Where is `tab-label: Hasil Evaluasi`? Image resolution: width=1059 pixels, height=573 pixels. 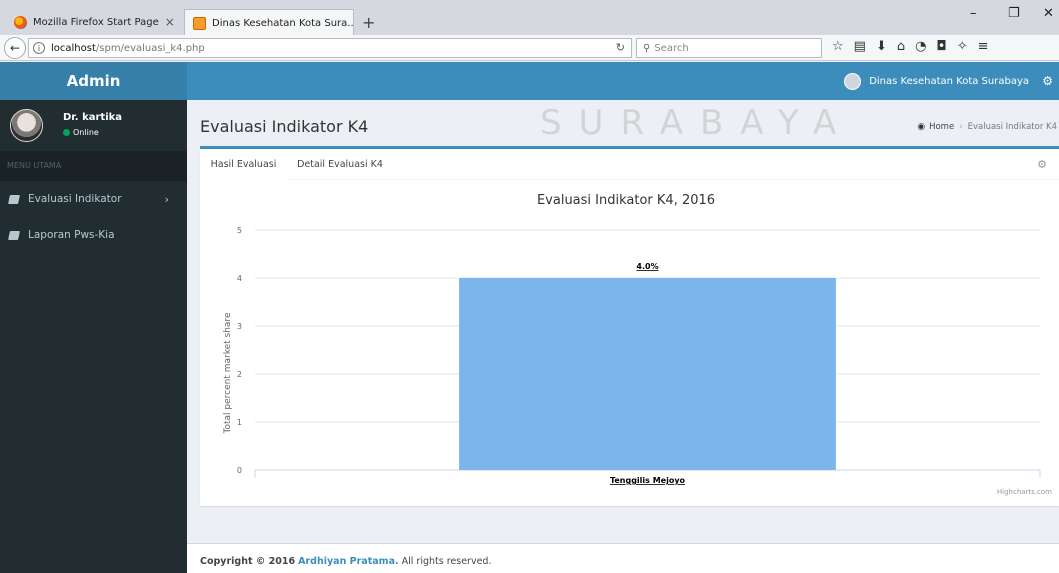 tab-label: Hasil Evaluasi is located at coordinates (243, 164).